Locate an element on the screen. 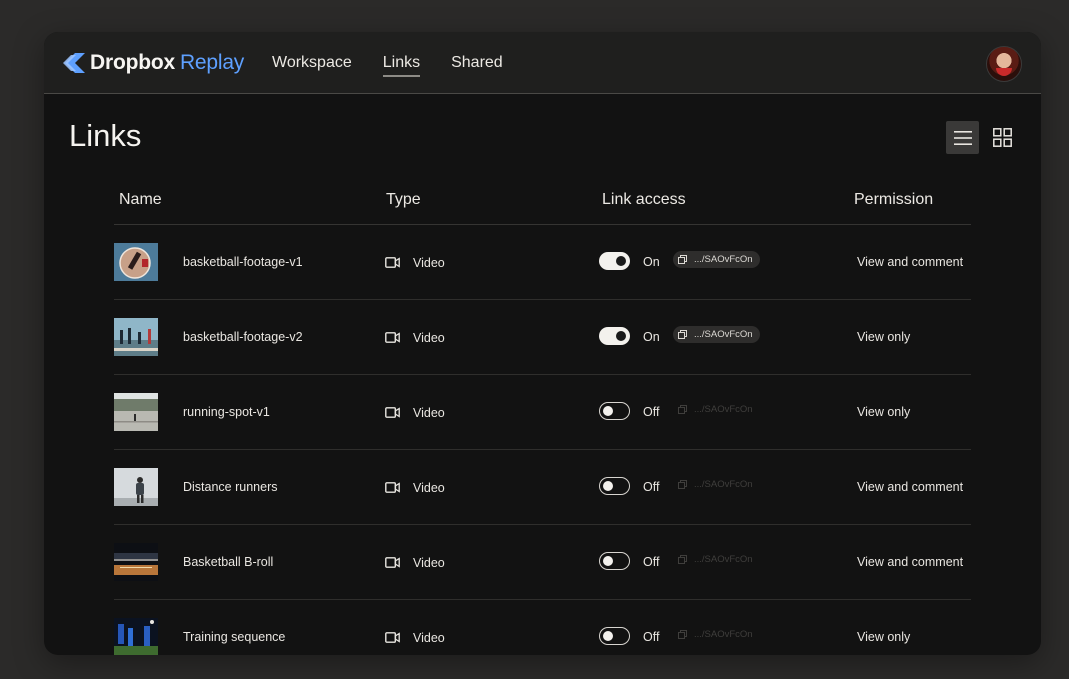 This screenshot has height=679, width=1069. list-view-button is located at coordinates (962, 137).